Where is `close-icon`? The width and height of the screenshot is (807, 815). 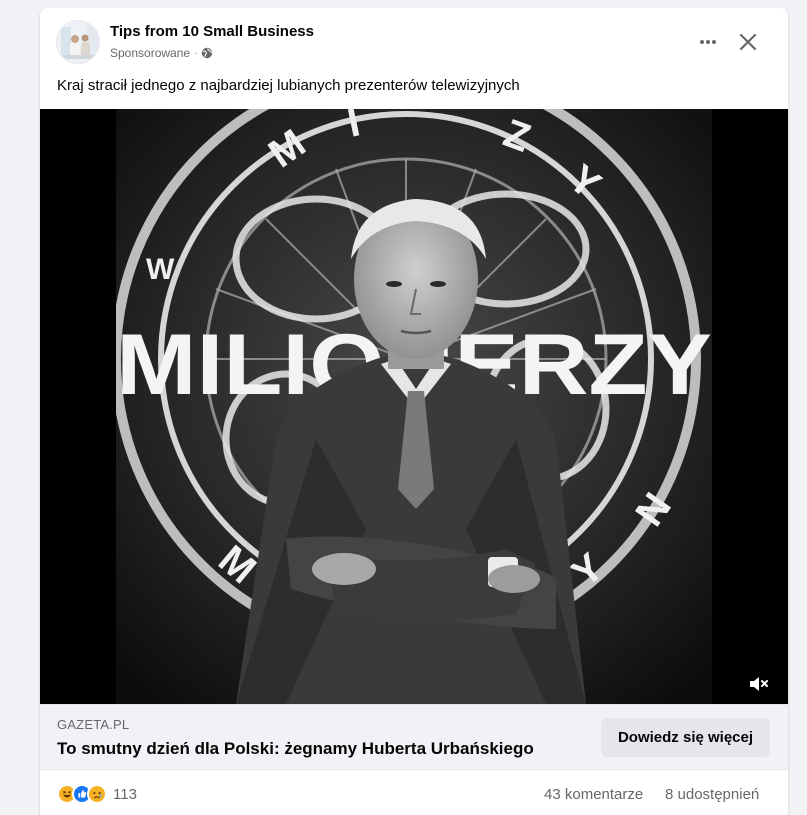
close-icon is located at coordinates (748, 42).